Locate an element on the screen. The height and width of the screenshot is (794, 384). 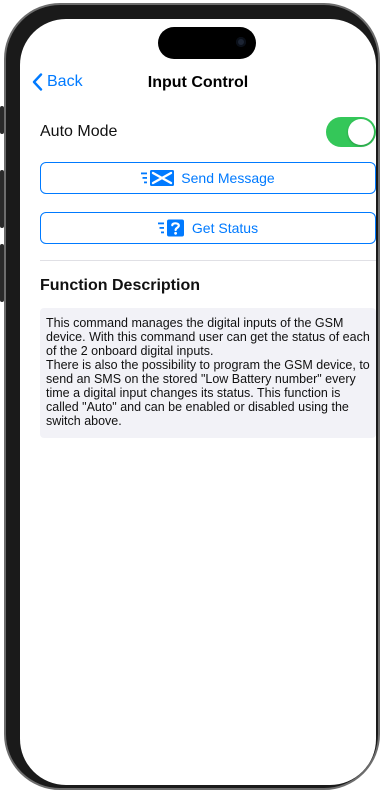
back-button: Back is located at coordinates (57, 82).